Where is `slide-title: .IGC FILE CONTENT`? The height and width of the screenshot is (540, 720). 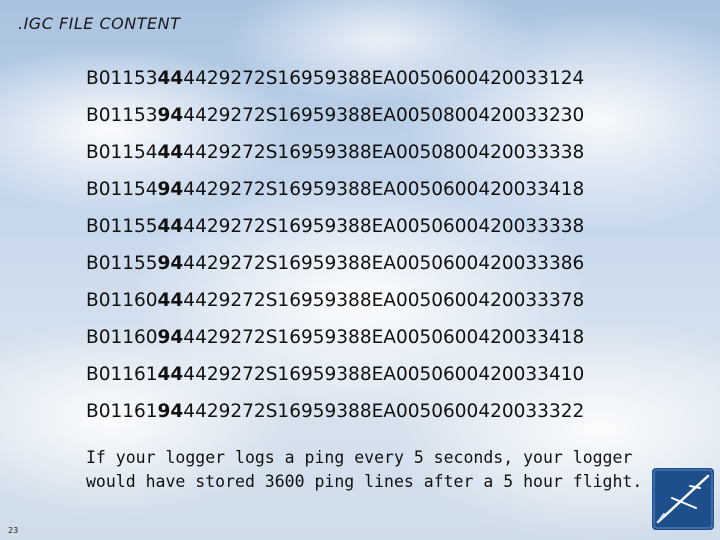 slide-title: .IGC FILE CONTENT is located at coordinates (99, 23).